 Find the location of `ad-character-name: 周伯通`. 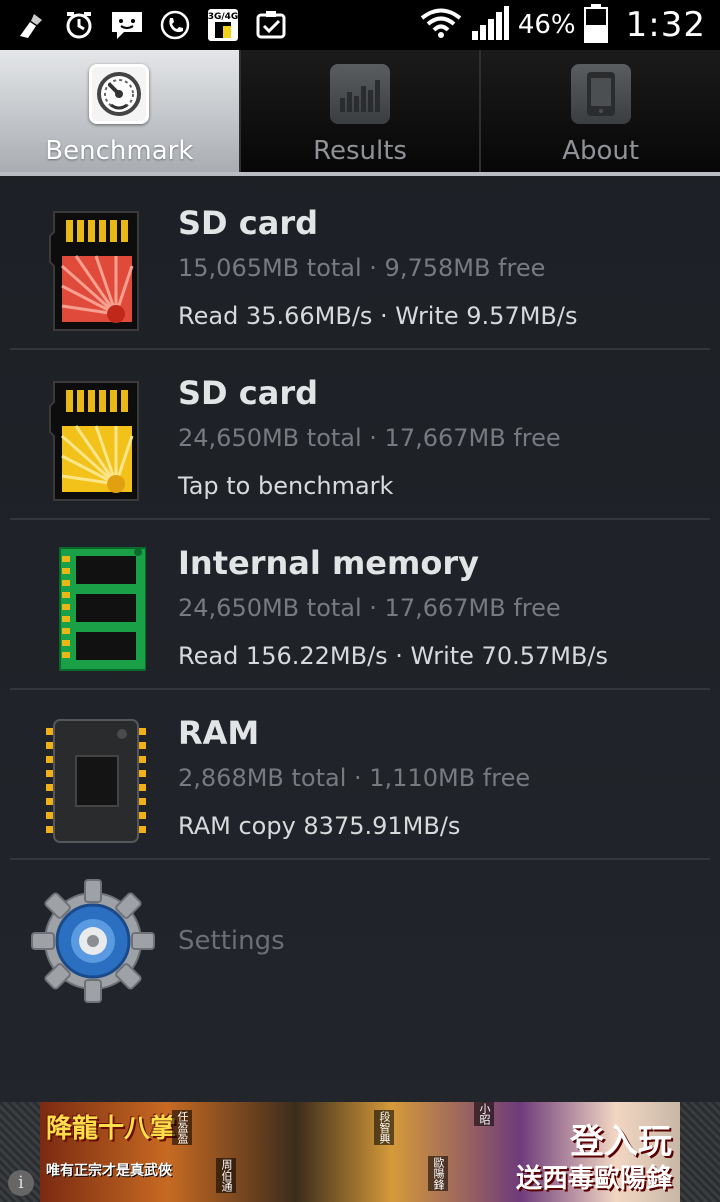

ad-character-name: 周伯通 is located at coordinates (226, 1175).